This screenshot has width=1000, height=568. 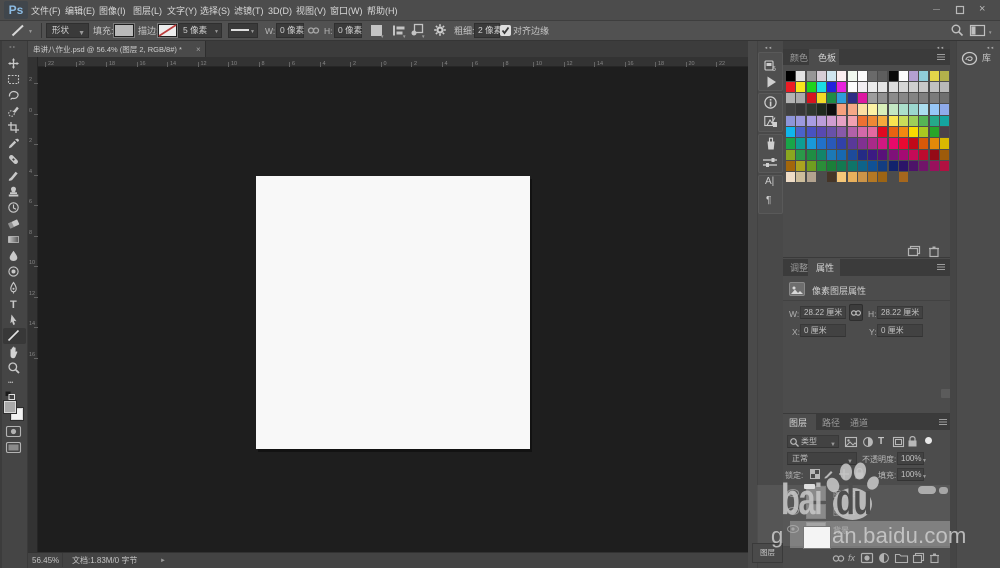 I want to click on svg-text: T, so click(x=13, y=305).